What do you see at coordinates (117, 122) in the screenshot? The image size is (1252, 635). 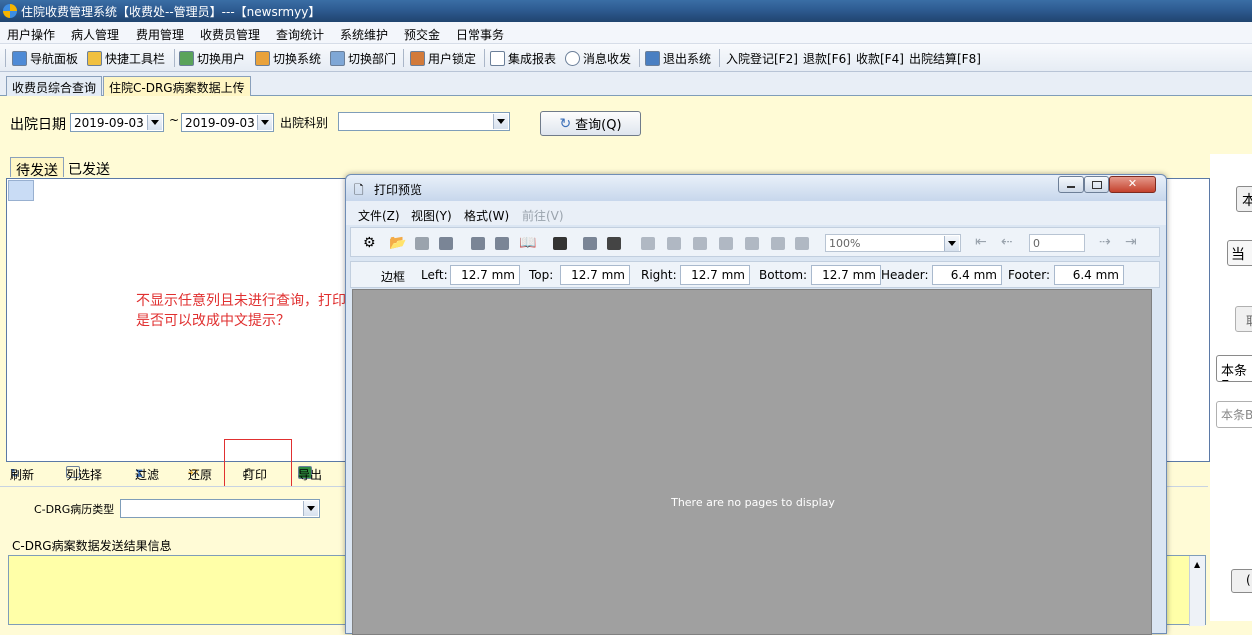 I see `date-from-picker: 2019-09-03` at bounding box center [117, 122].